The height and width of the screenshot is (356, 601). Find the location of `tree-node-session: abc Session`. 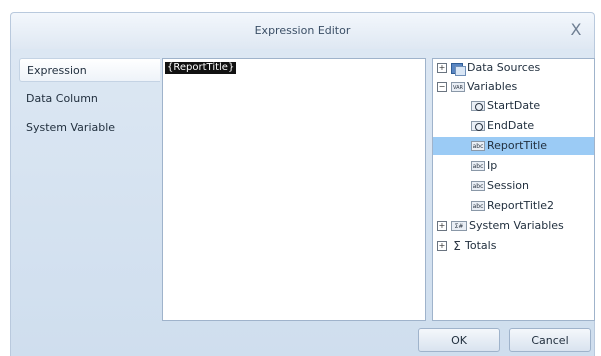

tree-node-session: abc Session is located at coordinates (513, 186).